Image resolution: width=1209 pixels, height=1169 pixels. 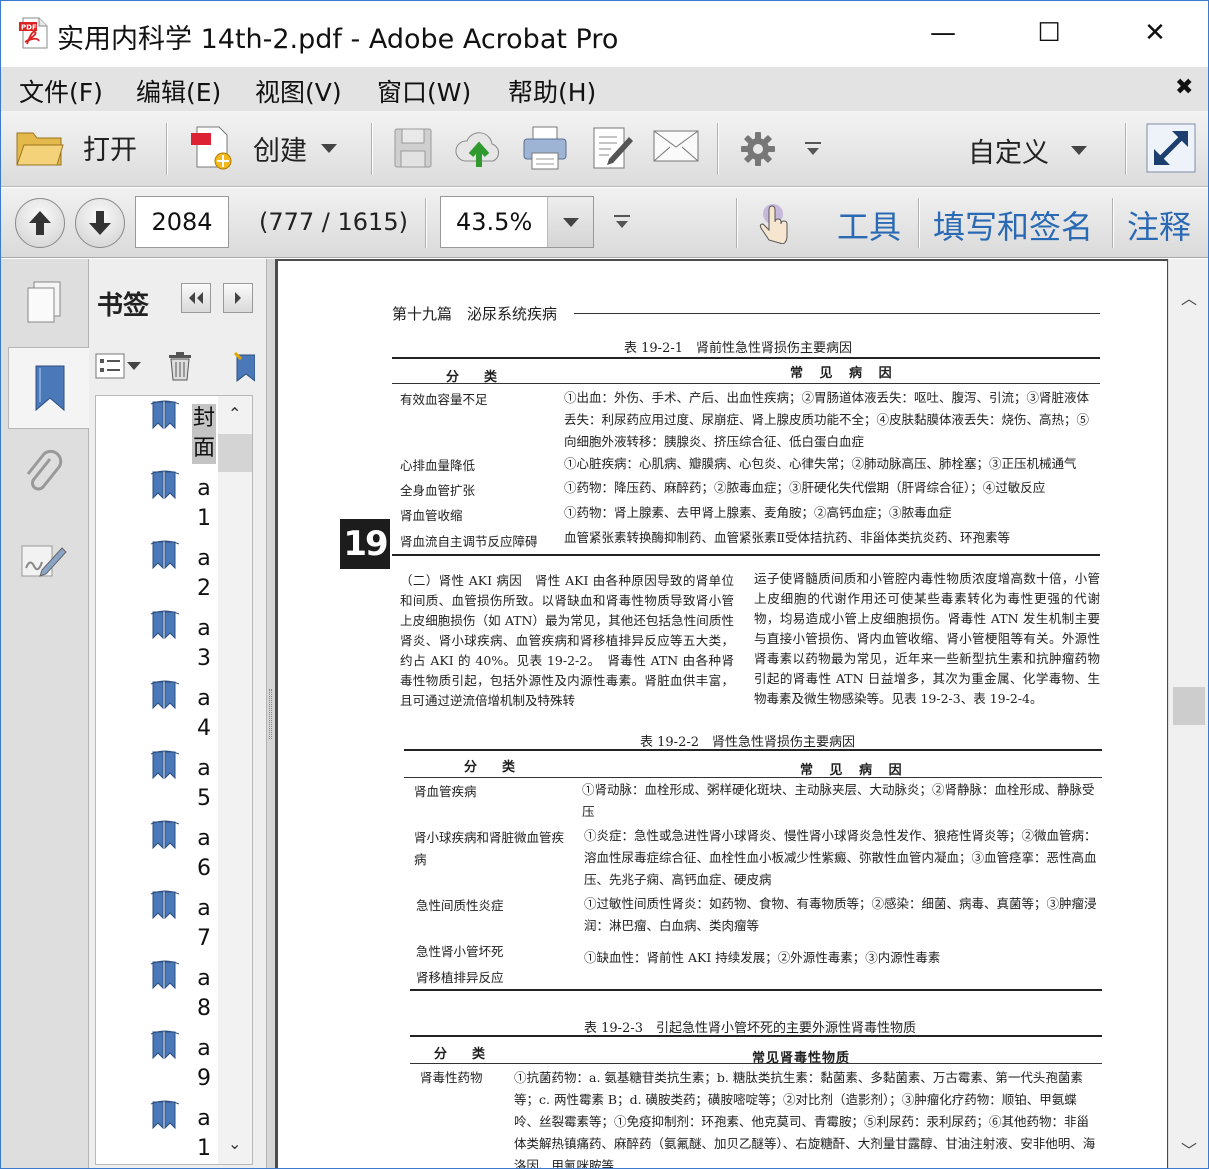 I want to click on header-rule, so click(x=837, y=313).